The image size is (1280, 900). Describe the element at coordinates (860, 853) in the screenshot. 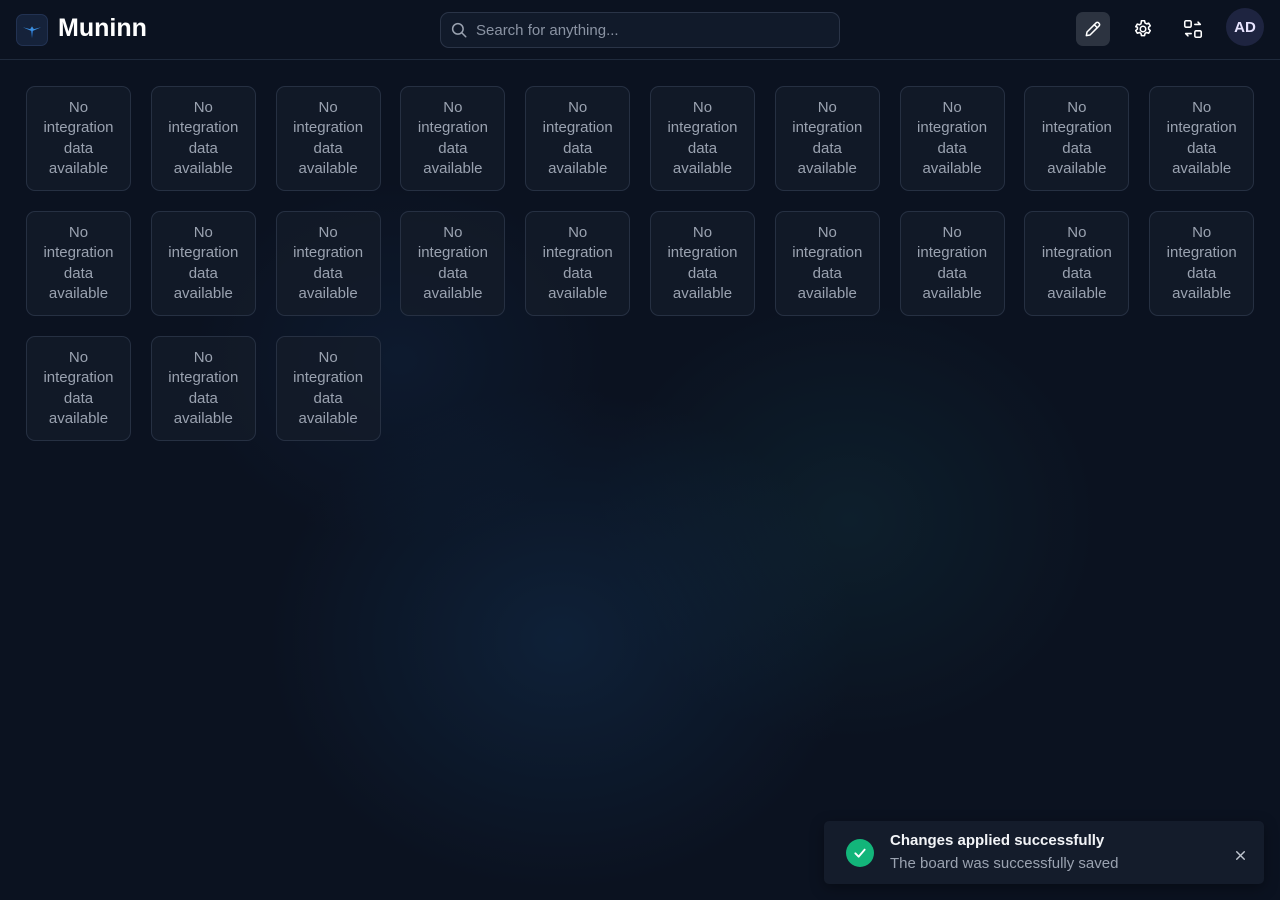

I see `check-icon` at that location.